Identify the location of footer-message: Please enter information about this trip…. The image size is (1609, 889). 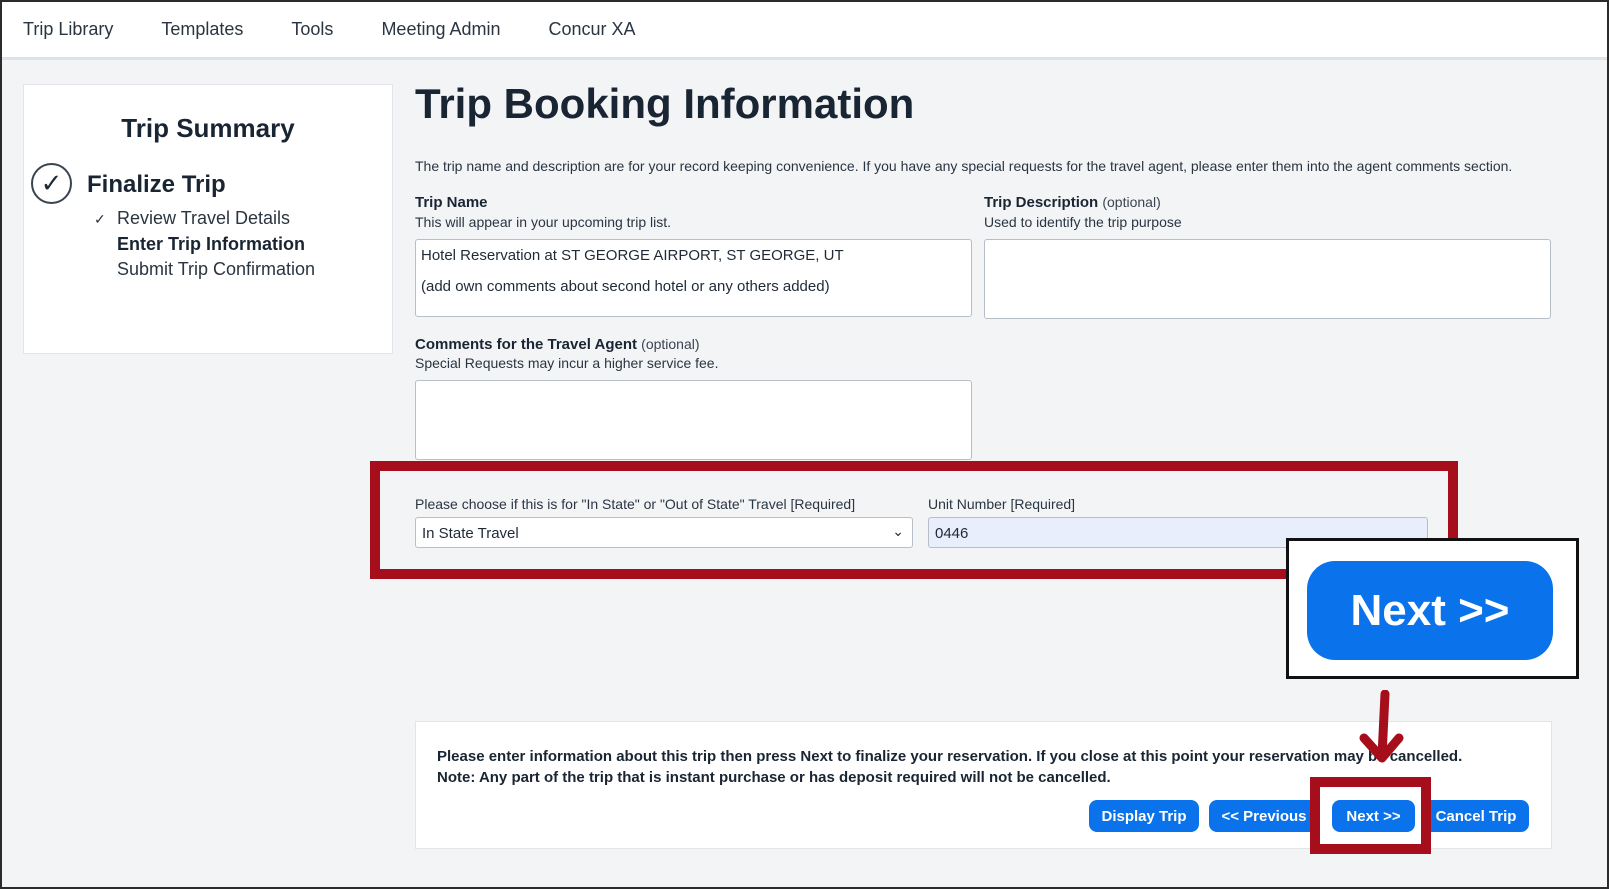
(950, 767).